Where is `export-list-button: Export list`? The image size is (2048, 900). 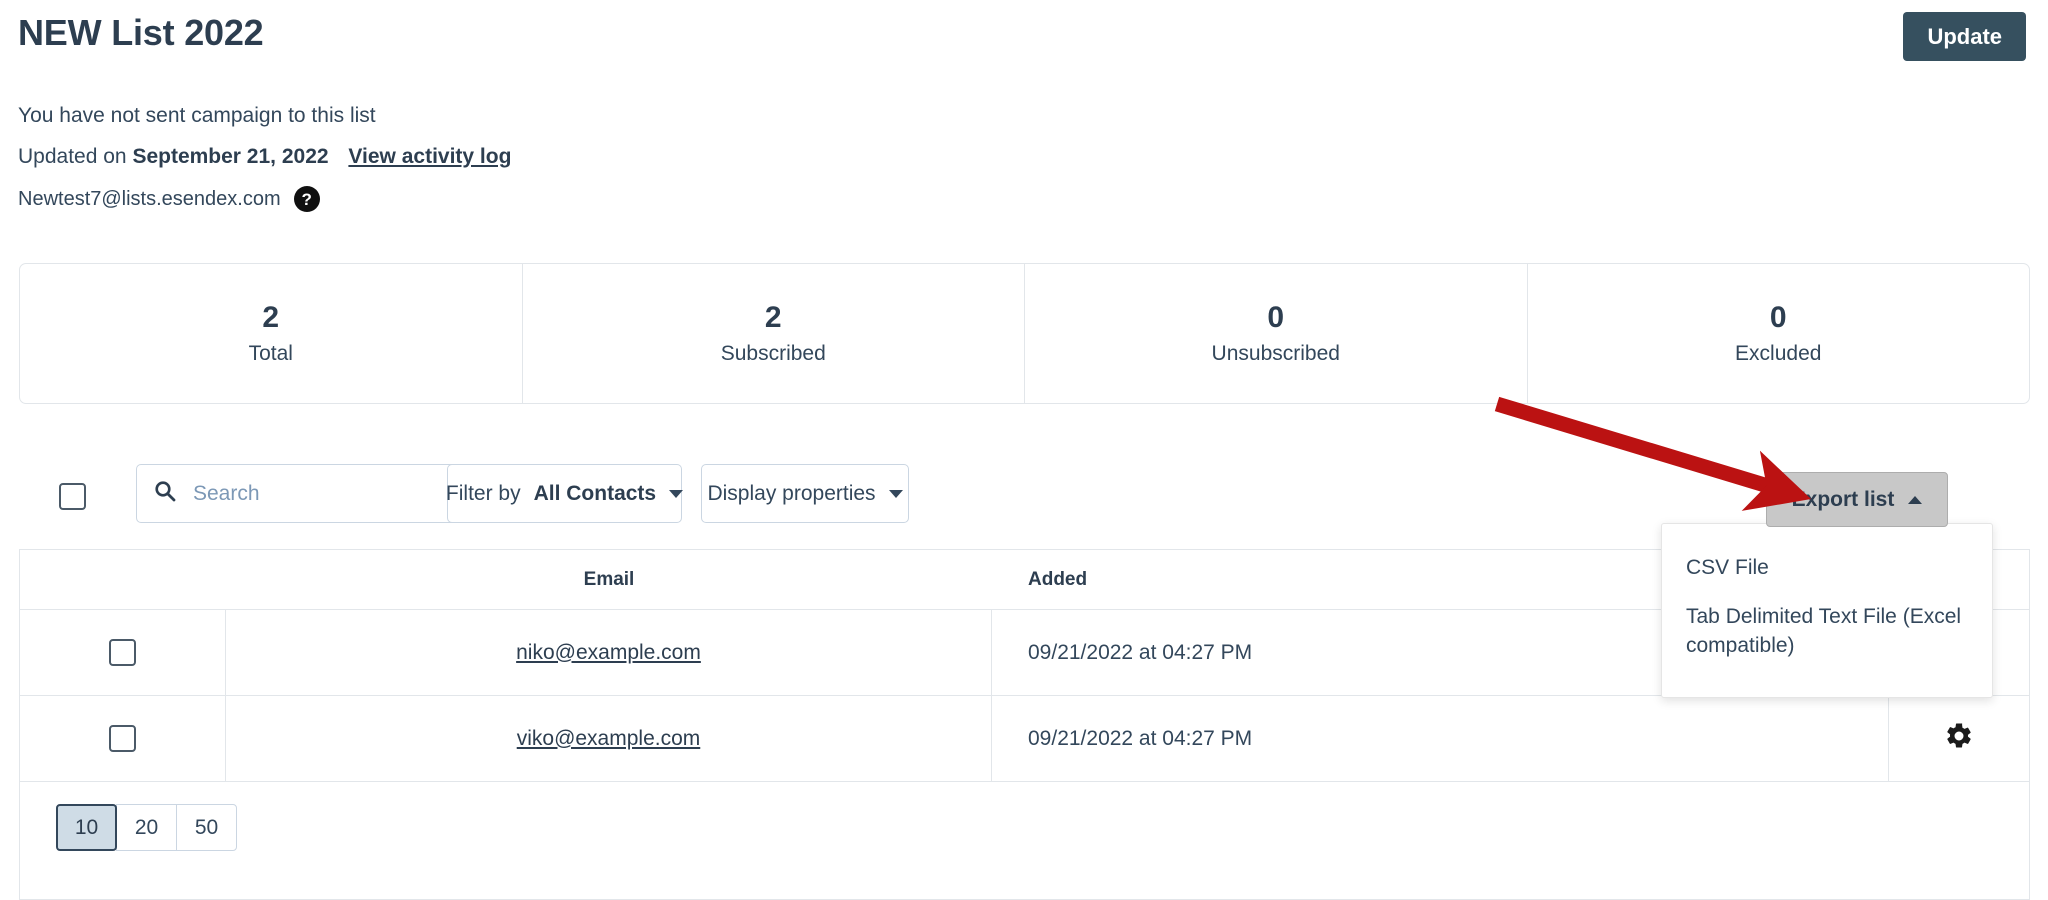
export-list-button: Export list is located at coordinates (1857, 499).